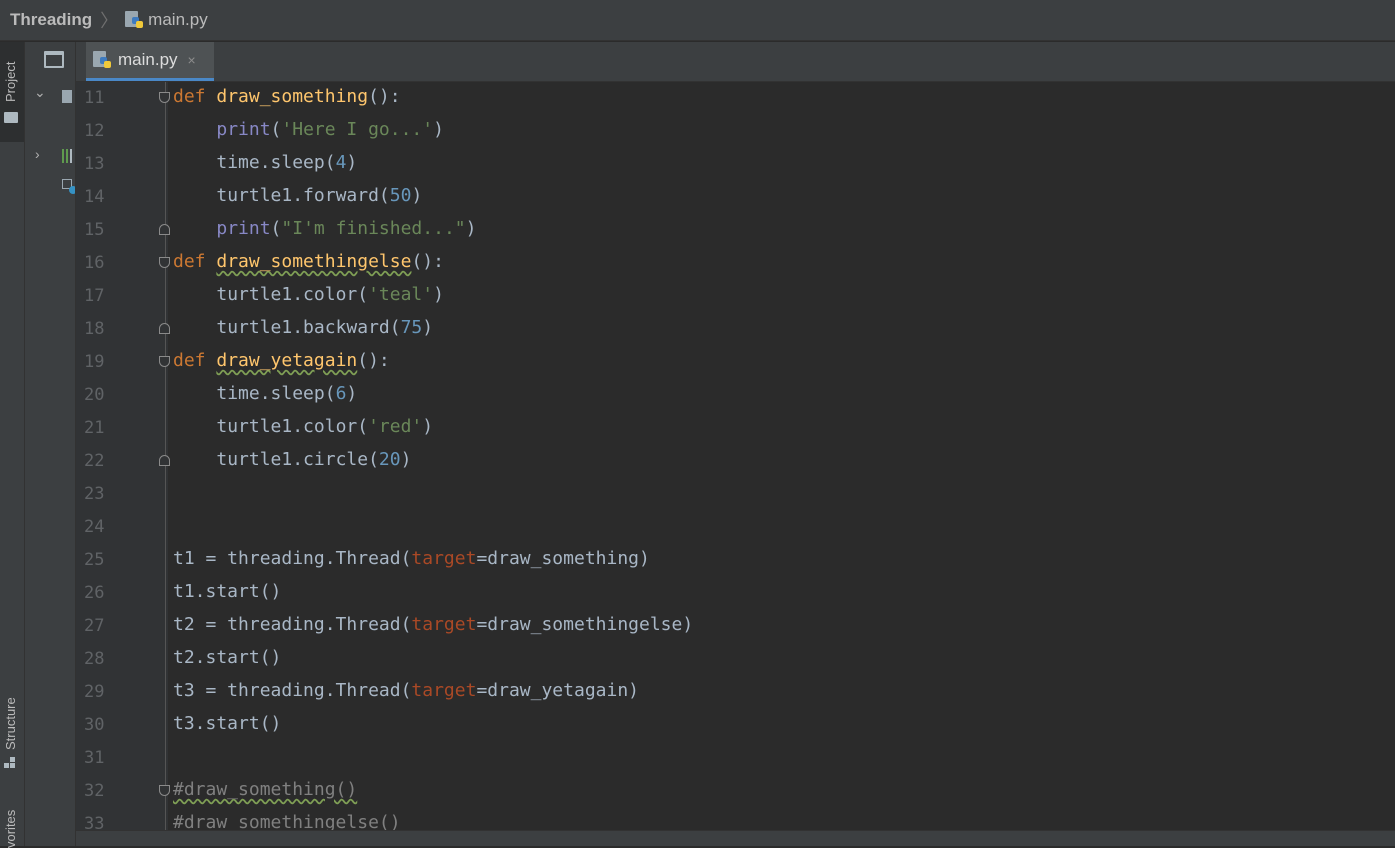  Describe the element at coordinates (178, 20) in the screenshot. I see `breadcrumb-file: main.py` at that location.